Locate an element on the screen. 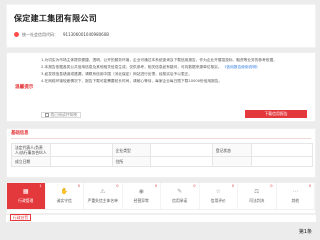 Image resolution: width=320 pixels, height=240 pixels. tab-count: 1 is located at coordinates (40, 186).